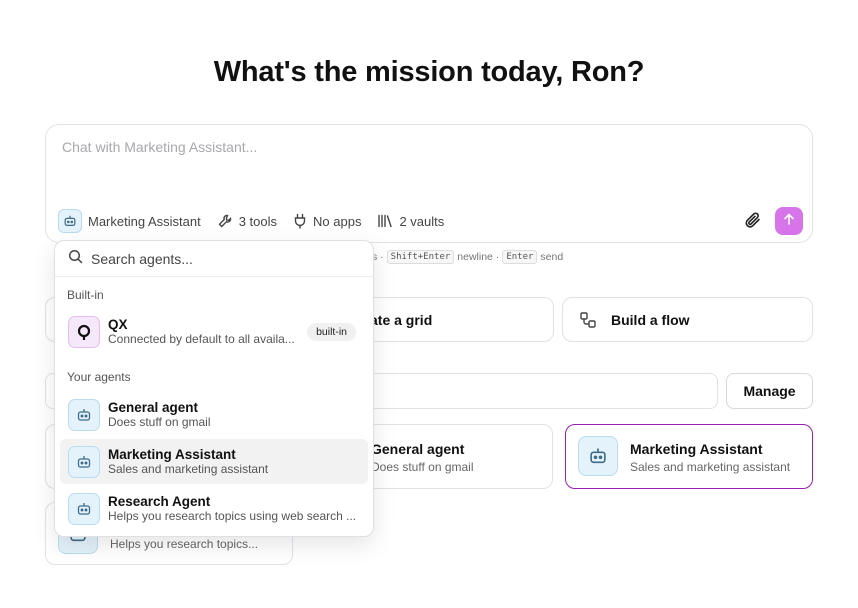 The width and height of the screenshot is (858, 608). Describe the element at coordinates (422, 457) in the screenshot. I see `agent-card-general: General agent Does stuff on gmail` at that location.